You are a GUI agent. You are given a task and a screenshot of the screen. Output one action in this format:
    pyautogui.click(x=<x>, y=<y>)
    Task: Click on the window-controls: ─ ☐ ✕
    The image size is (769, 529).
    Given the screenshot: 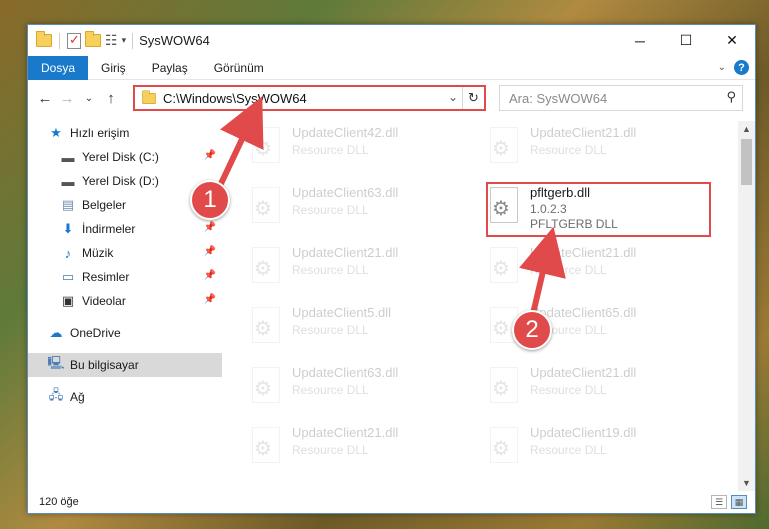 What is the action you would take?
    pyautogui.click(x=686, y=40)
    